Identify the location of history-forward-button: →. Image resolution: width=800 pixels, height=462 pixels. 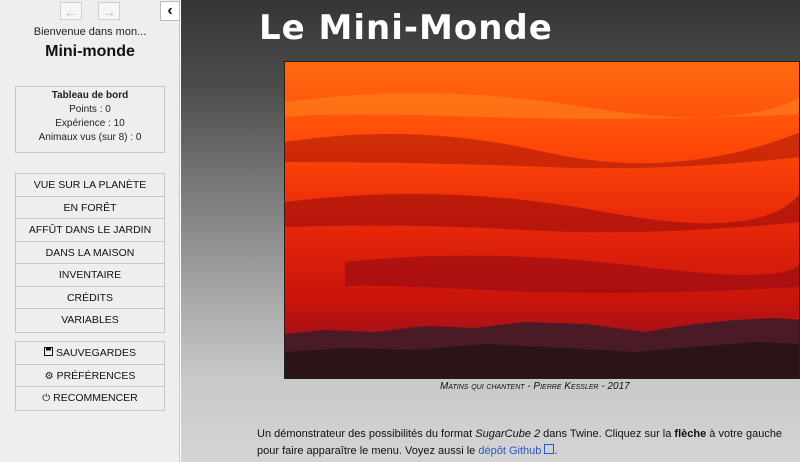
(109, 11).